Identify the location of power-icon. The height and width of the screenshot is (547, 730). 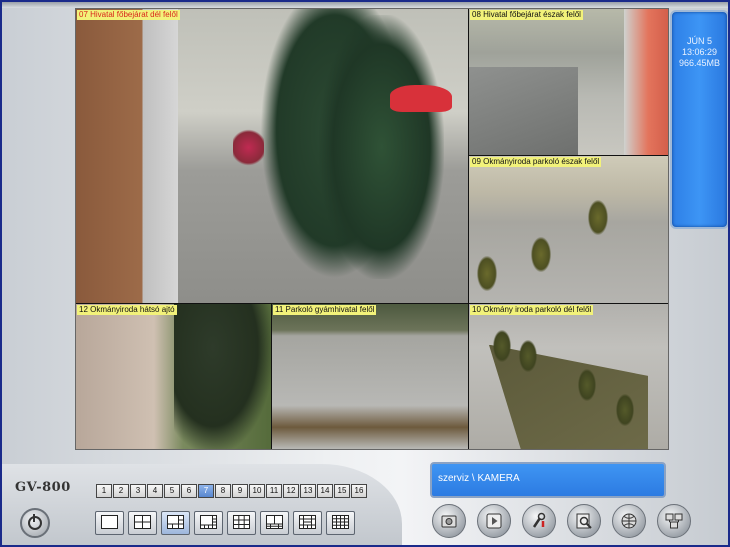
(35, 522).